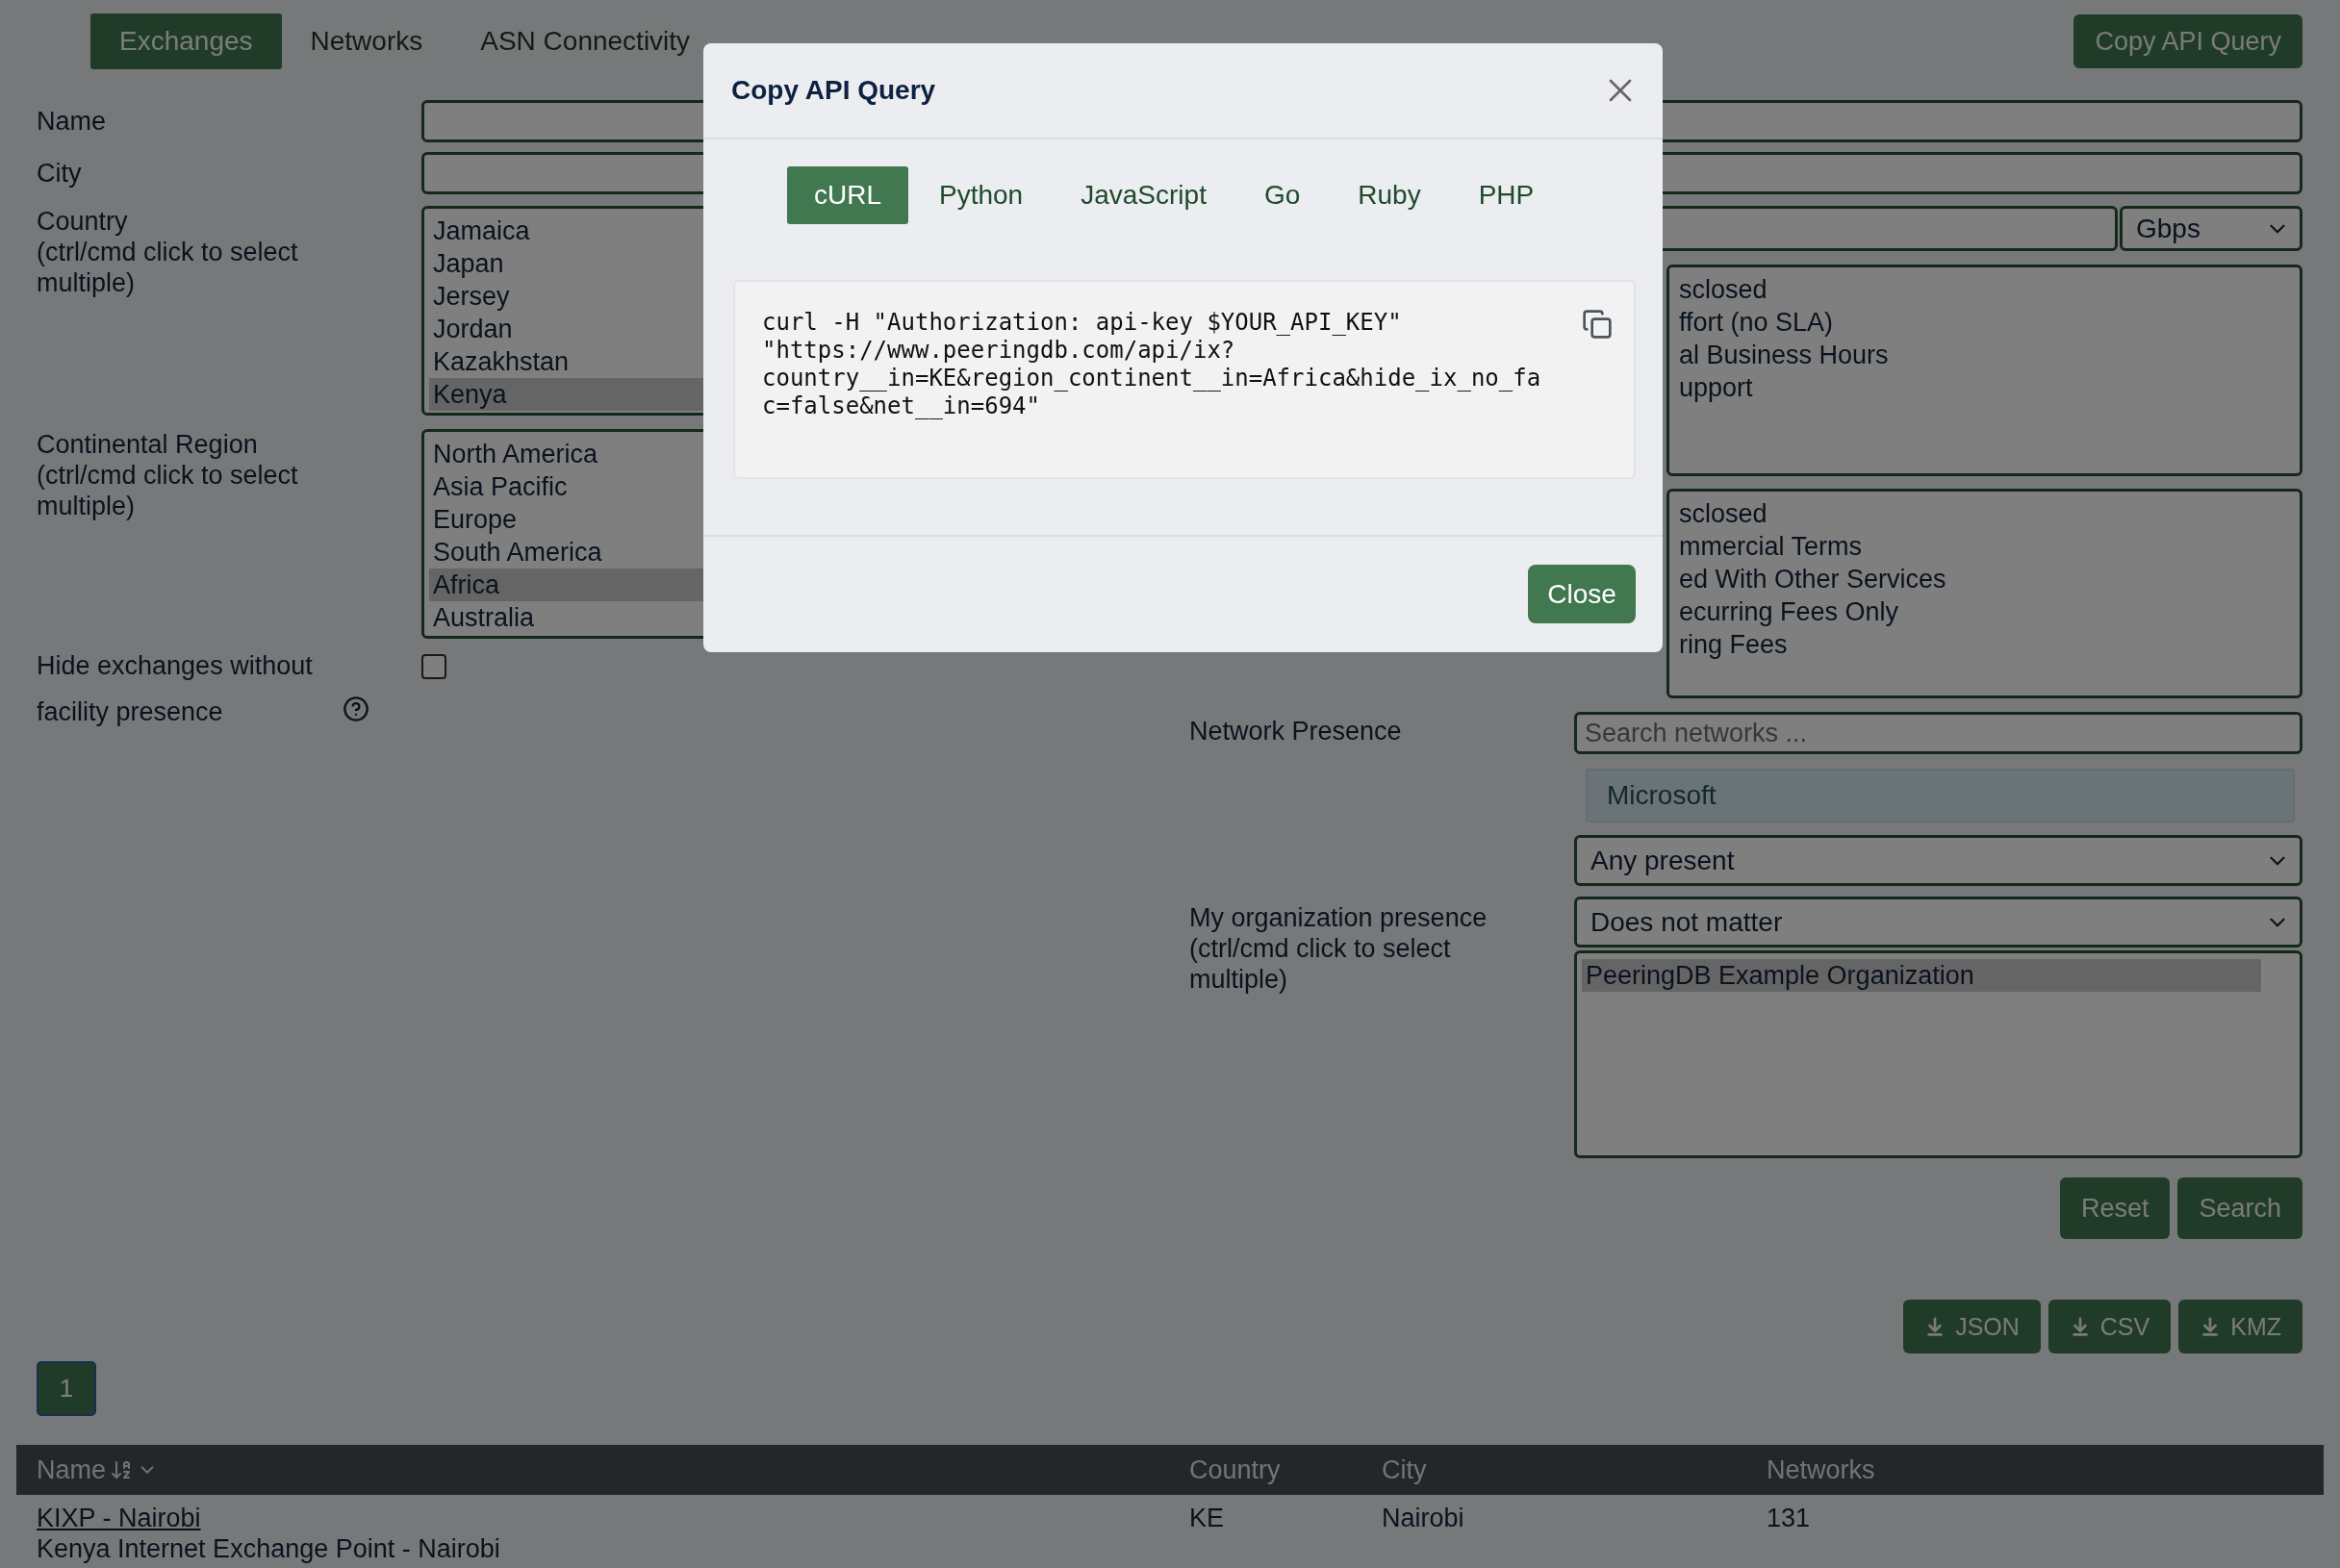  What do you see at coordinates (60, 173) in the screenshot?
I see `field-label: City` at bounding box center [60, 173].